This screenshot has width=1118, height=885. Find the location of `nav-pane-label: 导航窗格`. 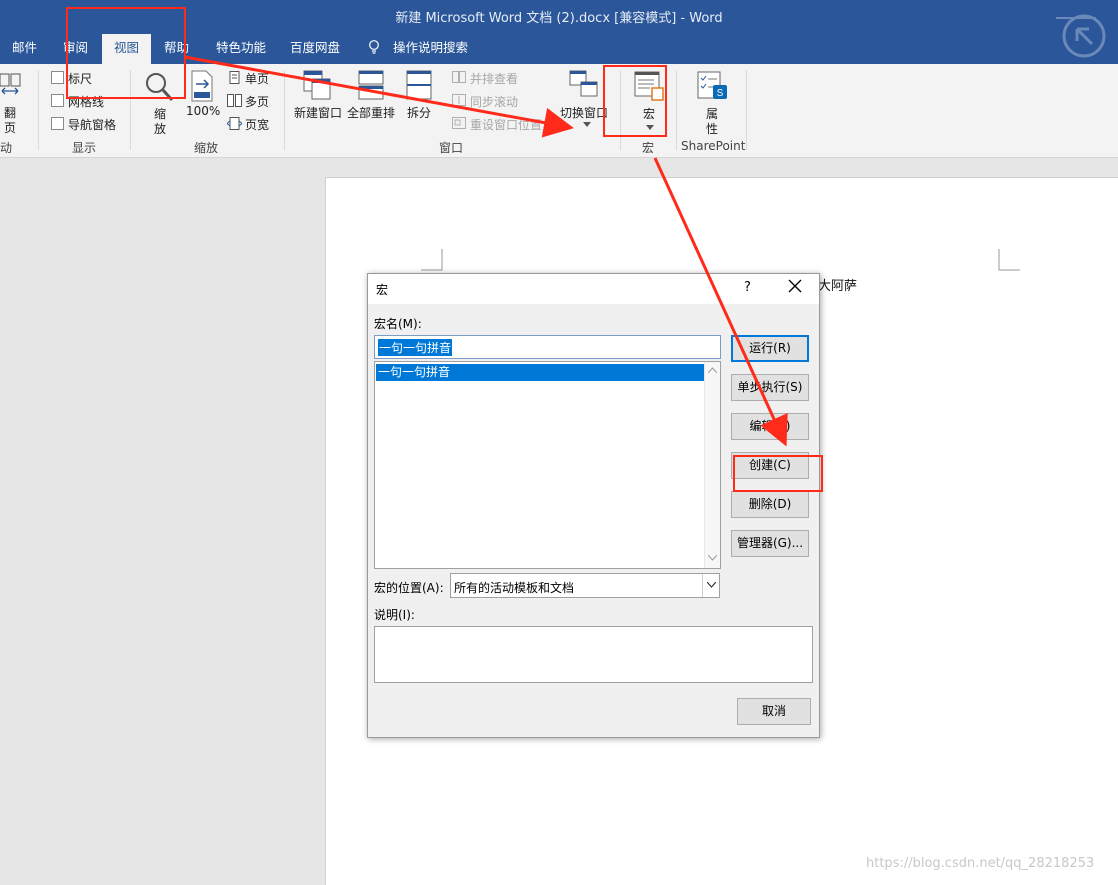

nav-pane-label: 导航窗格 is located at coordinates (92, 125).